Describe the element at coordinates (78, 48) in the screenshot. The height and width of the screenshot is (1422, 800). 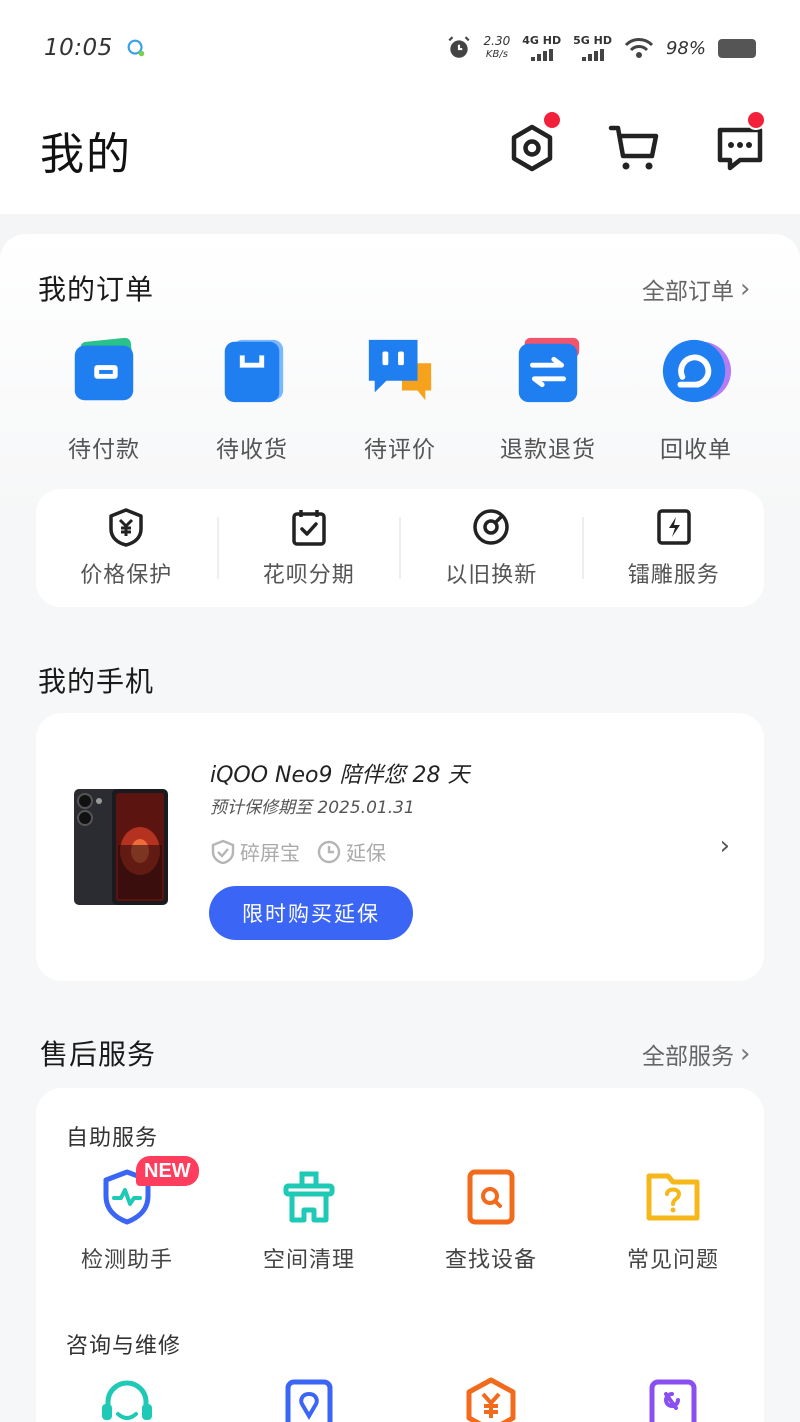
I see `status-time: 10:05` at that location.